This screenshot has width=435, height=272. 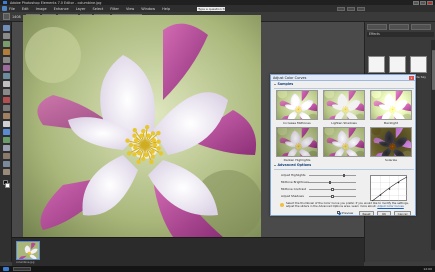 I want to click on midtone-contrast-slider, so click(x=332, y=189).